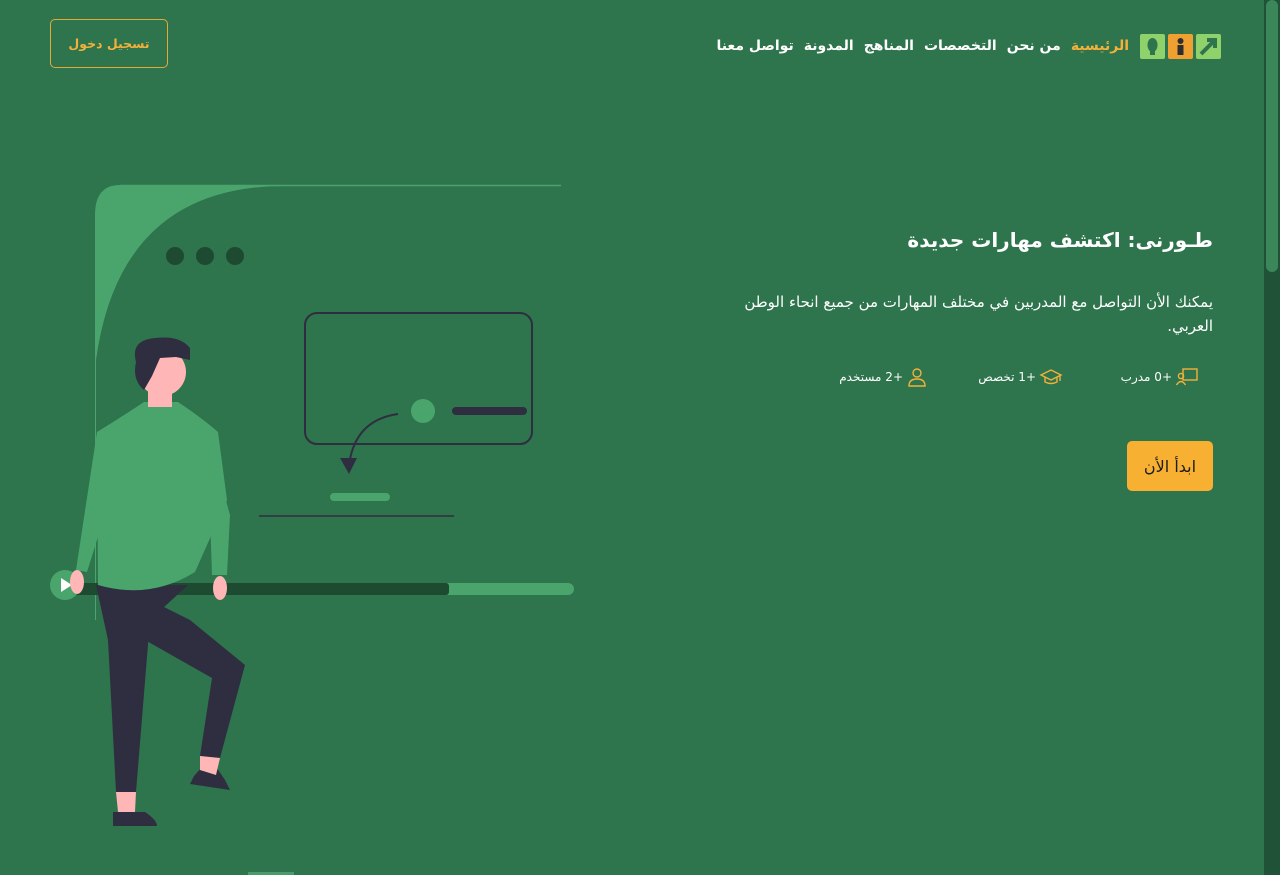 This screenshot has height=875, width=1280. I want to click on trainer-icon, so click(1186, 377).